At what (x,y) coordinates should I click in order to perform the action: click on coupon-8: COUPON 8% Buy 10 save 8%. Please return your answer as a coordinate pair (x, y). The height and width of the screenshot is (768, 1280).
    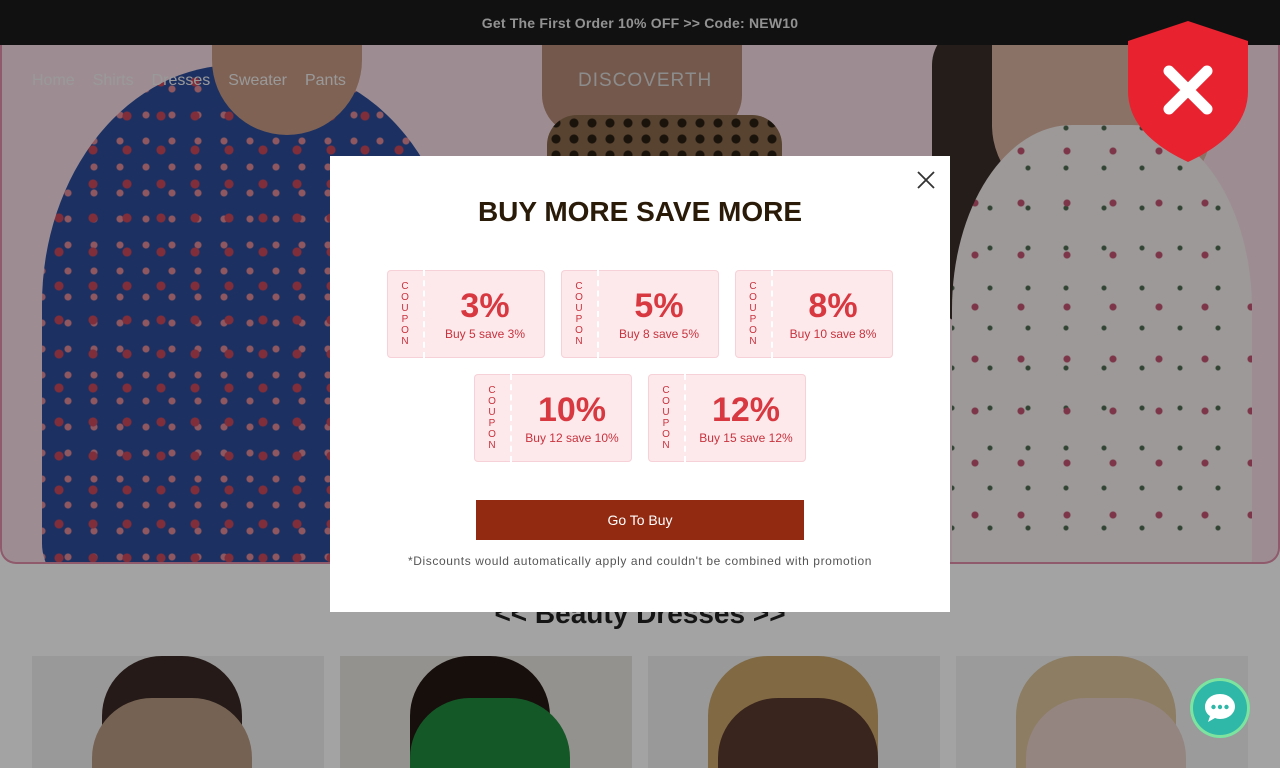
    Looking at the image, I should click on (814, 314).